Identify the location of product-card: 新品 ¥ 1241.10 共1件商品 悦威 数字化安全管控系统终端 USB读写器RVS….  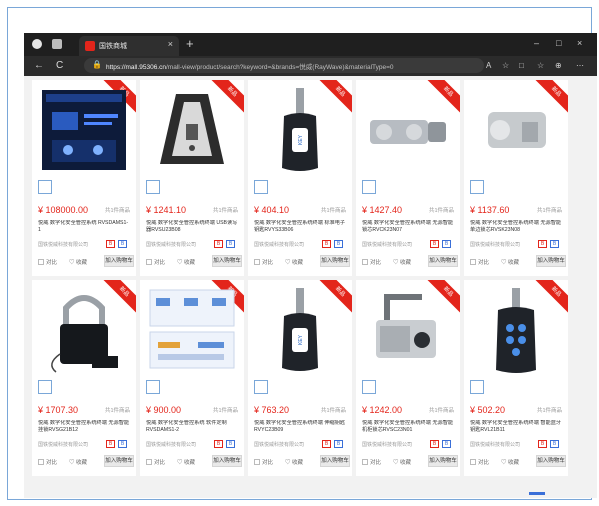
(192, 178).